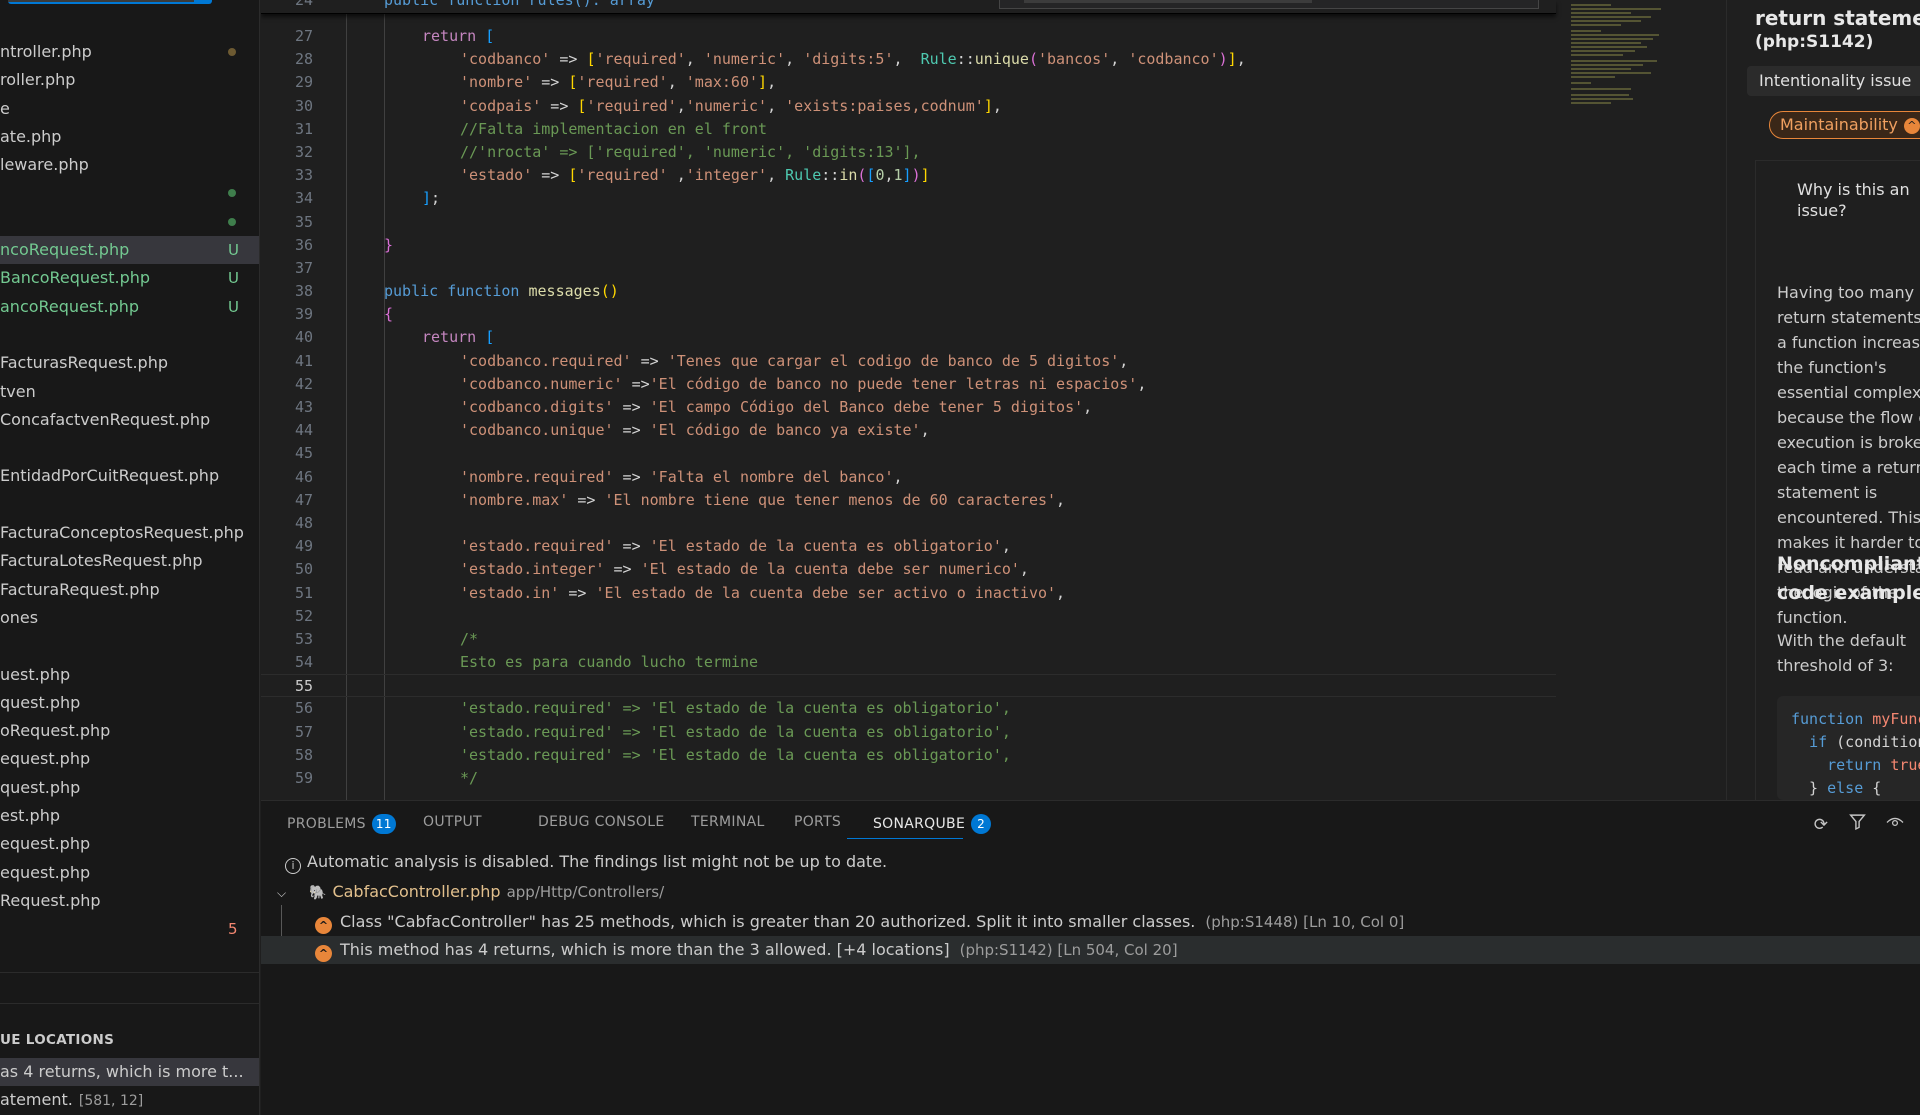 The image size is (1920, 1115). What do you see at coordinates (129, 109) in the screenshot?
I see `file-item: e` at bounding box center [129, 109].